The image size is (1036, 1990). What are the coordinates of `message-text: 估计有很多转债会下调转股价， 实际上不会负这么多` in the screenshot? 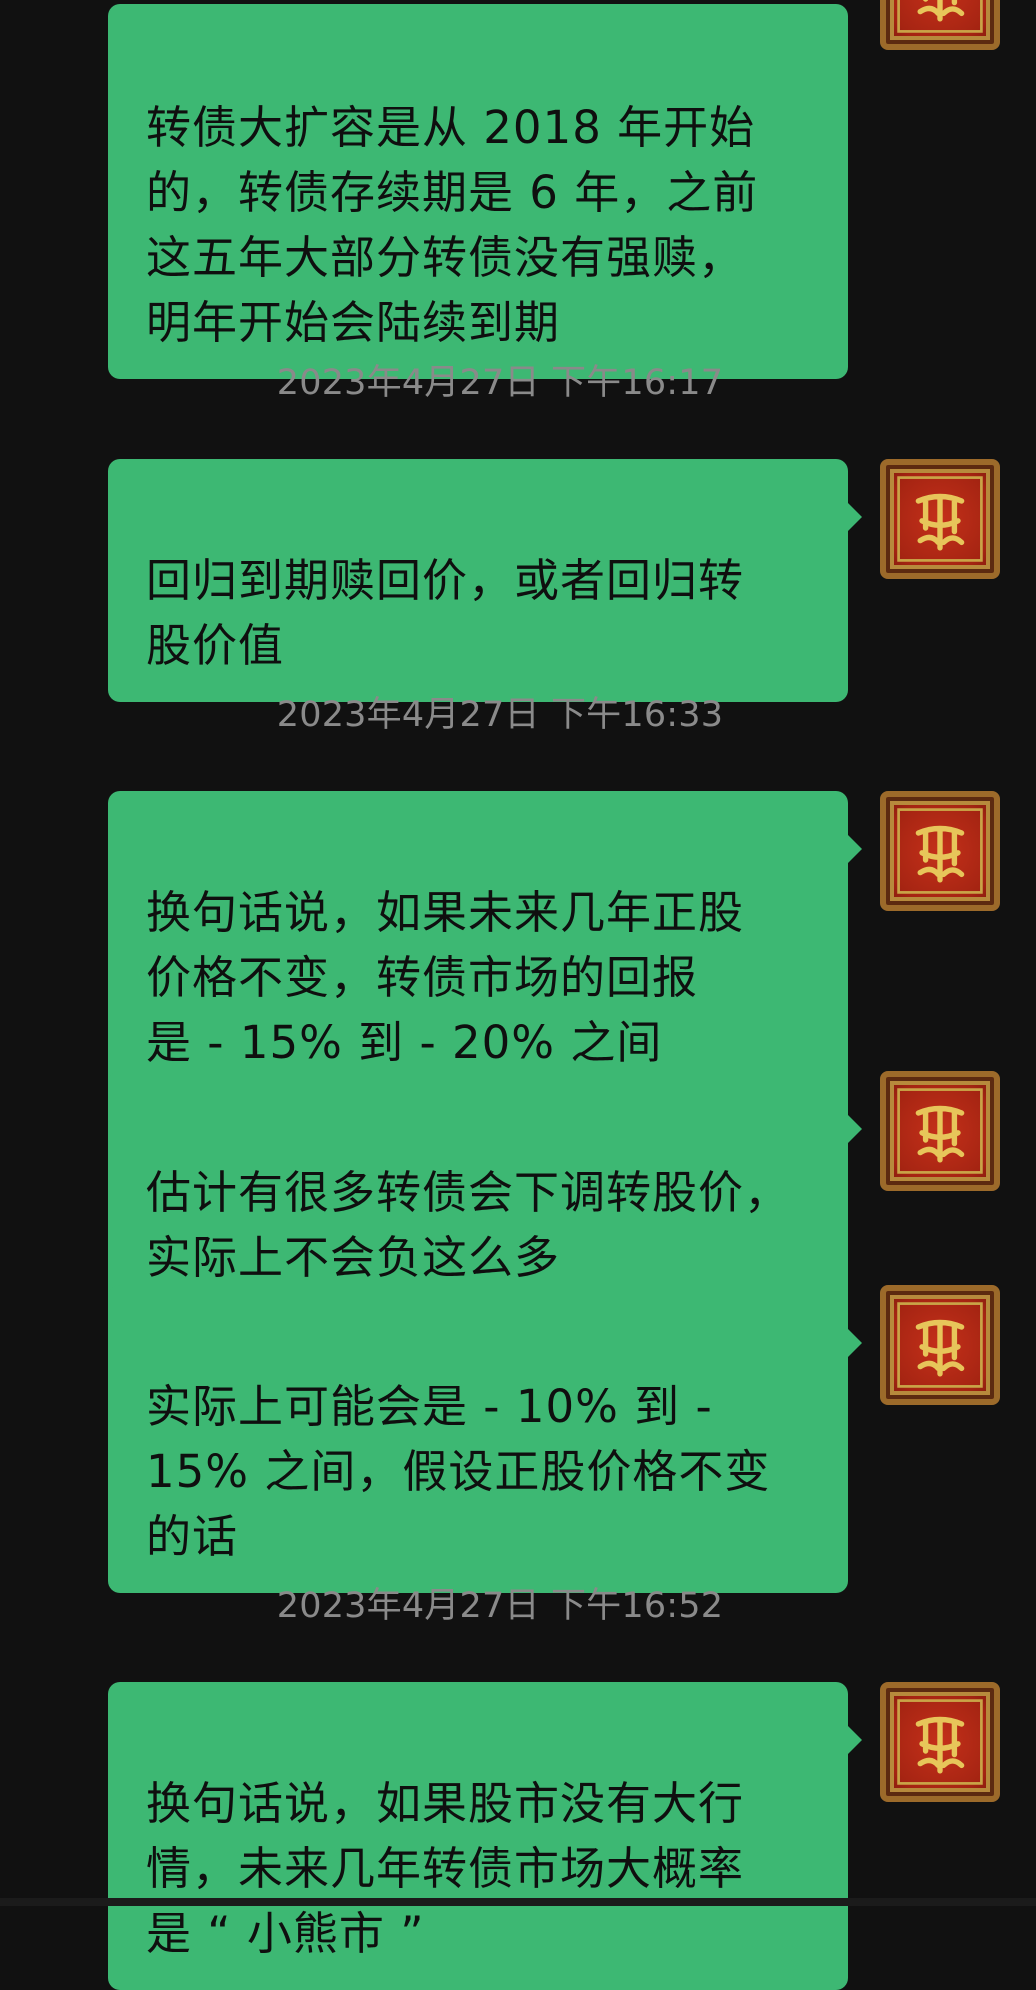 It's located at (468, 1225).